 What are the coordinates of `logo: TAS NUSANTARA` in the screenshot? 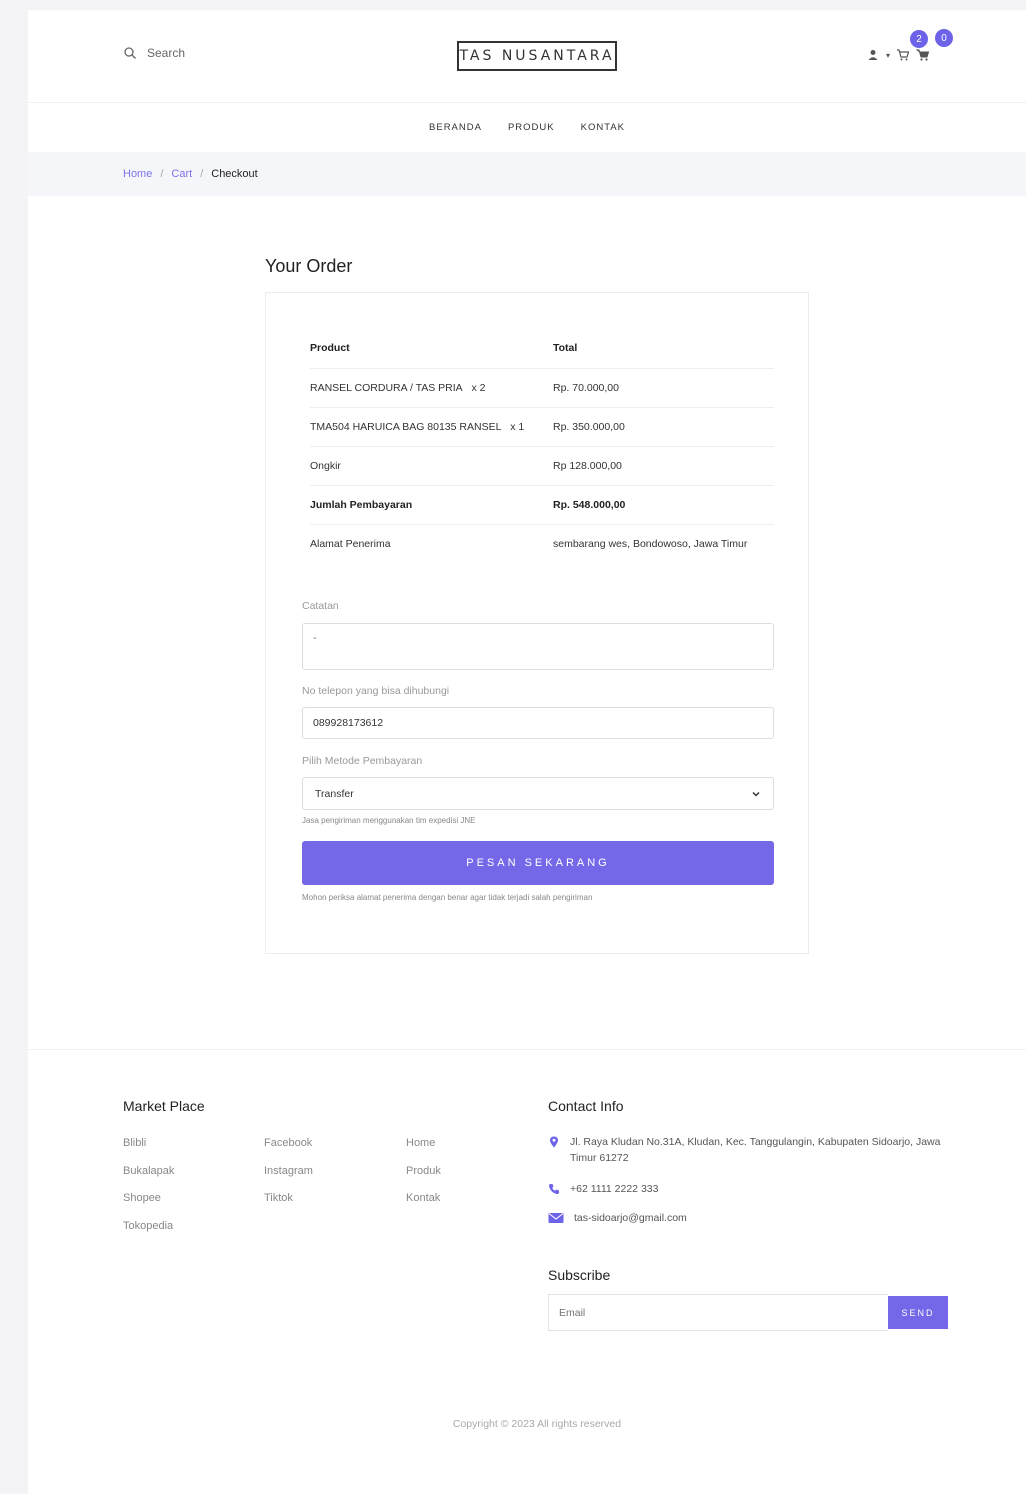 It's located at (537, 56).